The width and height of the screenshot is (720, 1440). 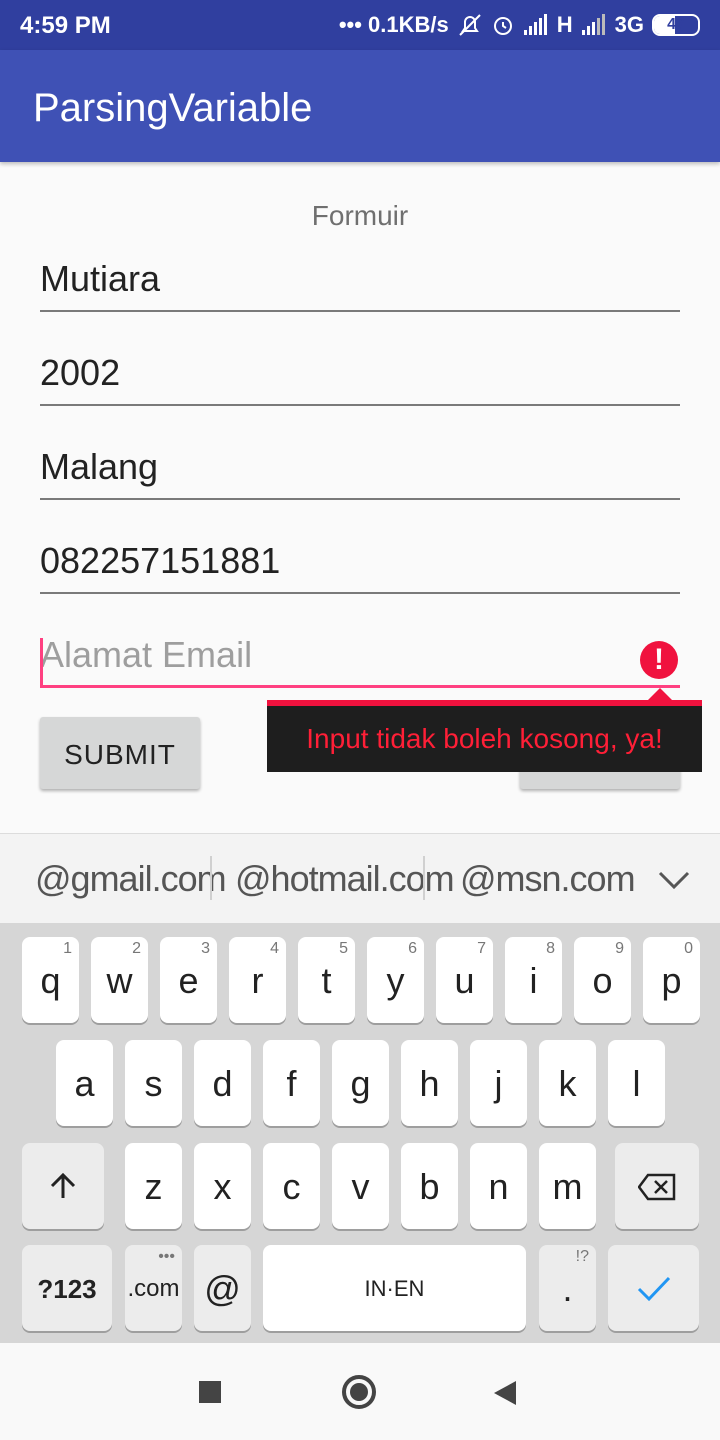 What do you see at coordinates (41, 662) in the screenshot?
I see `text-cursor` at bounding box center [41, 662].